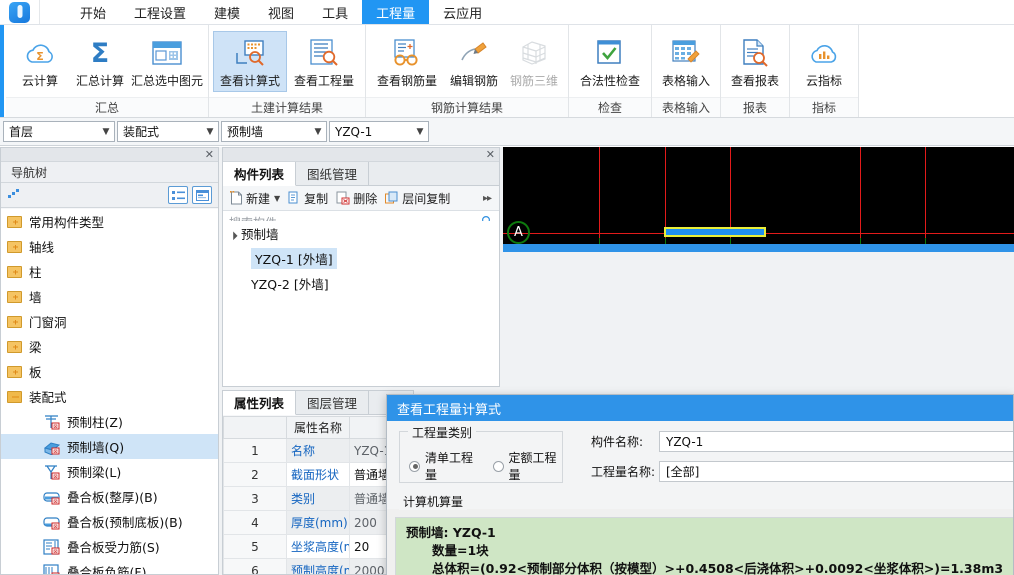 Image resolution: width=1014 pixels, height=575 pixels. I want to click on quantity-type-radio-0: 清单工程量, so click(444, 466).